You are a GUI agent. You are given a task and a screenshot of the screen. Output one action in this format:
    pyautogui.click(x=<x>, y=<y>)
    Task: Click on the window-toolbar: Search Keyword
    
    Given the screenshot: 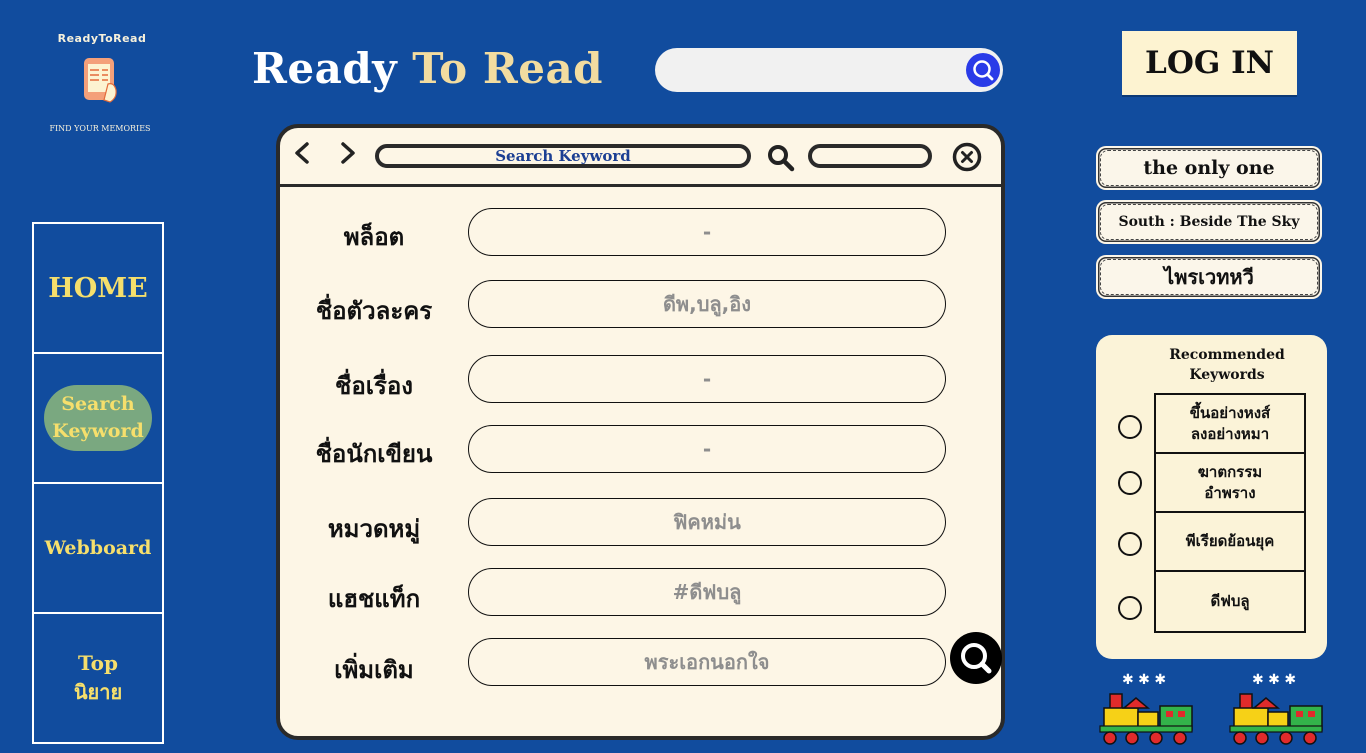 What is the action you would take?
    pyautogui.click(x=640, y=157)
    